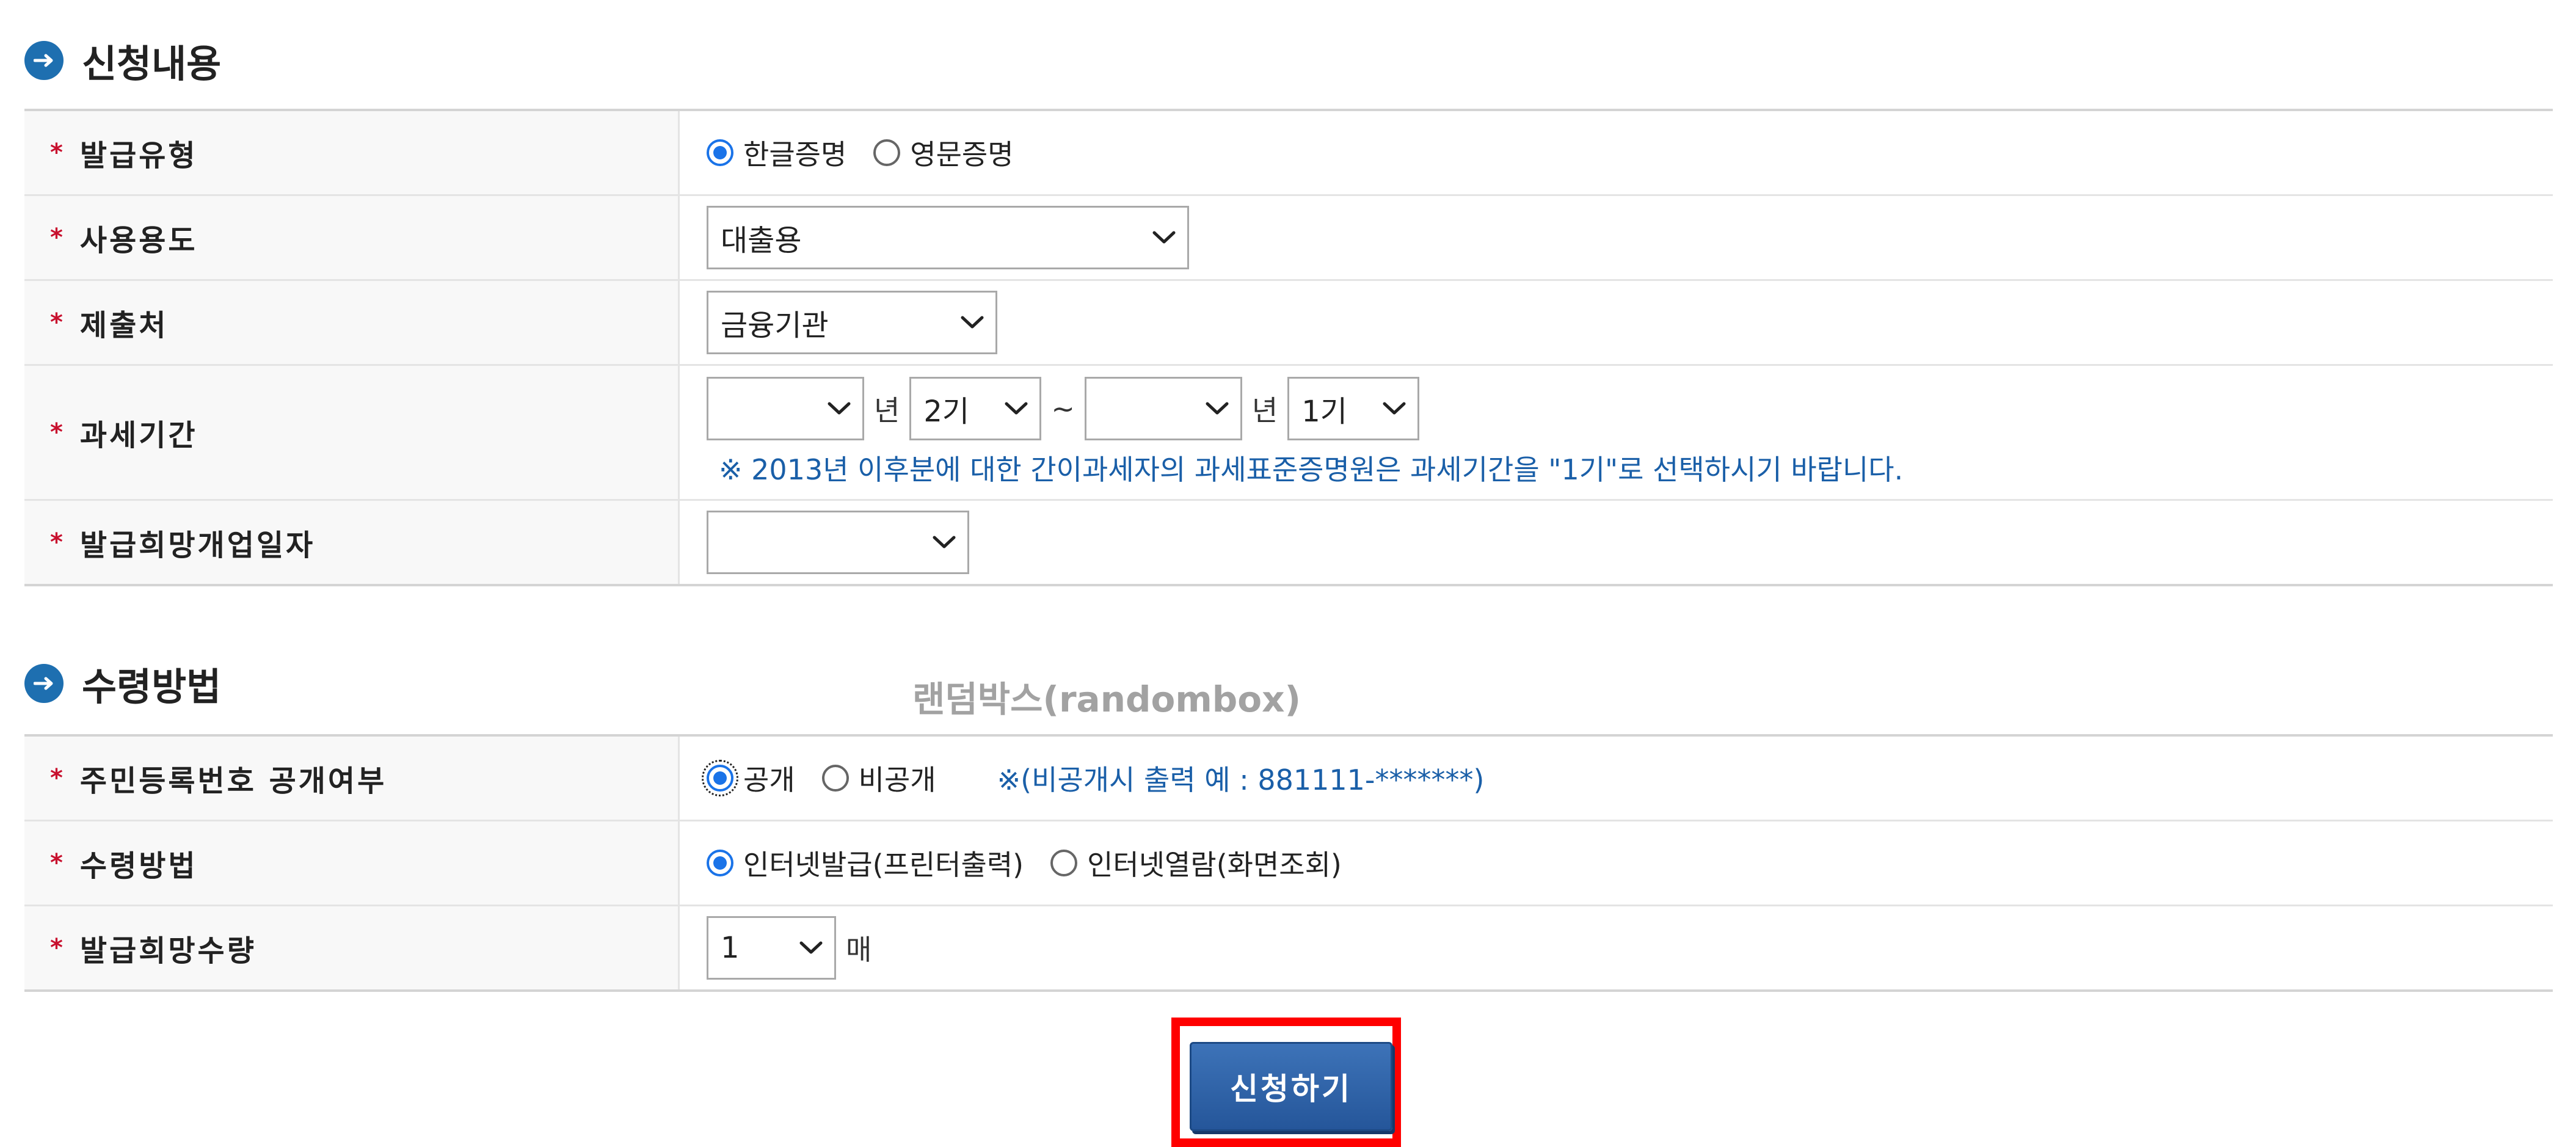  Describe the element at coordinates (1617, 863) in the screenshot. I see `row-value-cell: 인터넷발급(프린터출력) 인터넷열람(화면조회)` at that location.